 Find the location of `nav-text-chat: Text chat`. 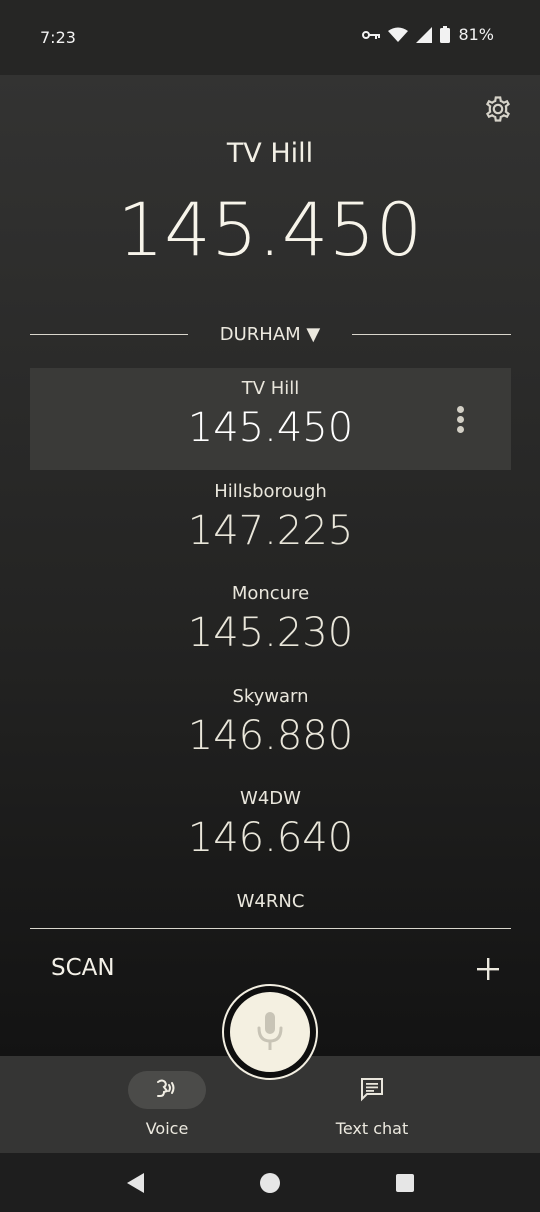

nav-text-chat: Text chat is located at coordinates (372, 1104).